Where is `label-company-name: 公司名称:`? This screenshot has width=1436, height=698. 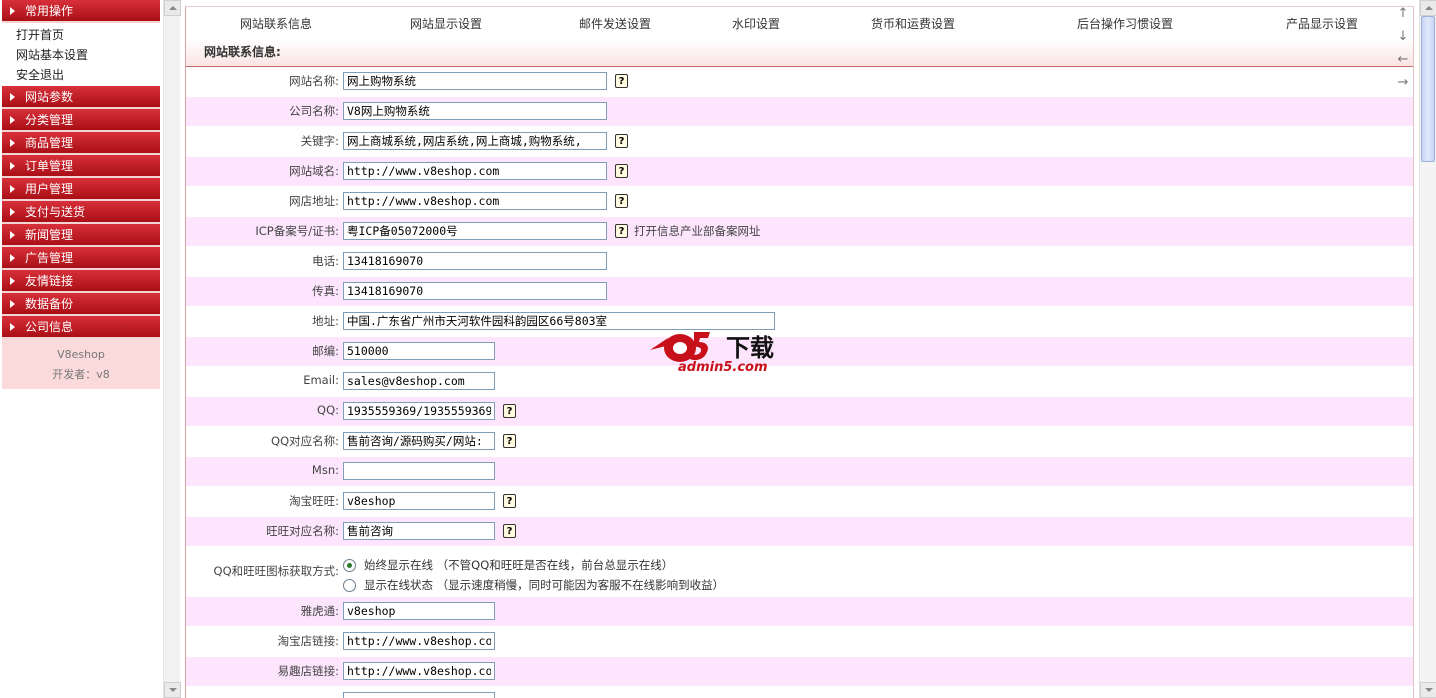
label-company-name: 公司名称: is located at coordinates (314, 111).